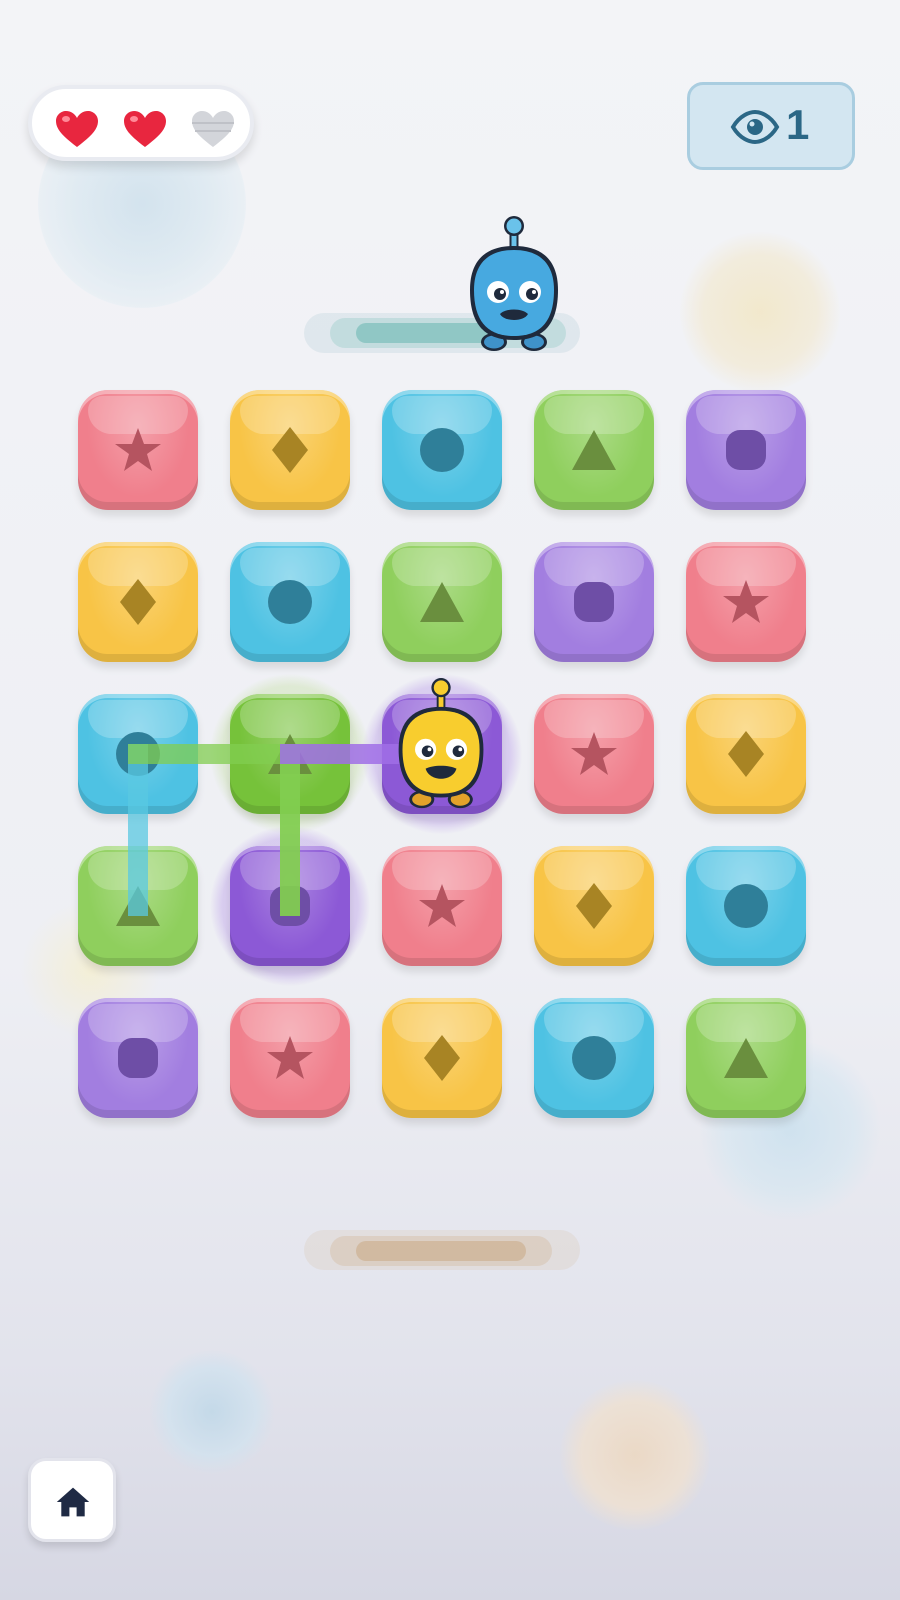 The width and height of the screenshot is (900, 1600). What do you see at coordinates (213, 129) in the screenshot?
I see `heart-empty-icon` at bounding box center [213, 129].